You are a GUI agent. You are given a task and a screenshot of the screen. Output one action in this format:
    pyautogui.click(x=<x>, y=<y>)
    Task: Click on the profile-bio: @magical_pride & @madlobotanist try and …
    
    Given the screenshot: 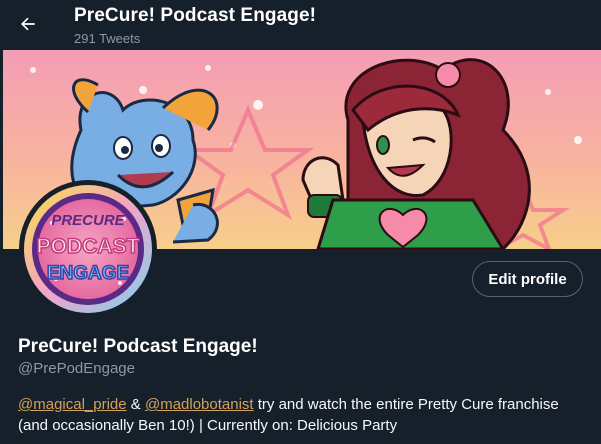 What is the action you would take?
    pyautogui.click(x=303, y=415)
    